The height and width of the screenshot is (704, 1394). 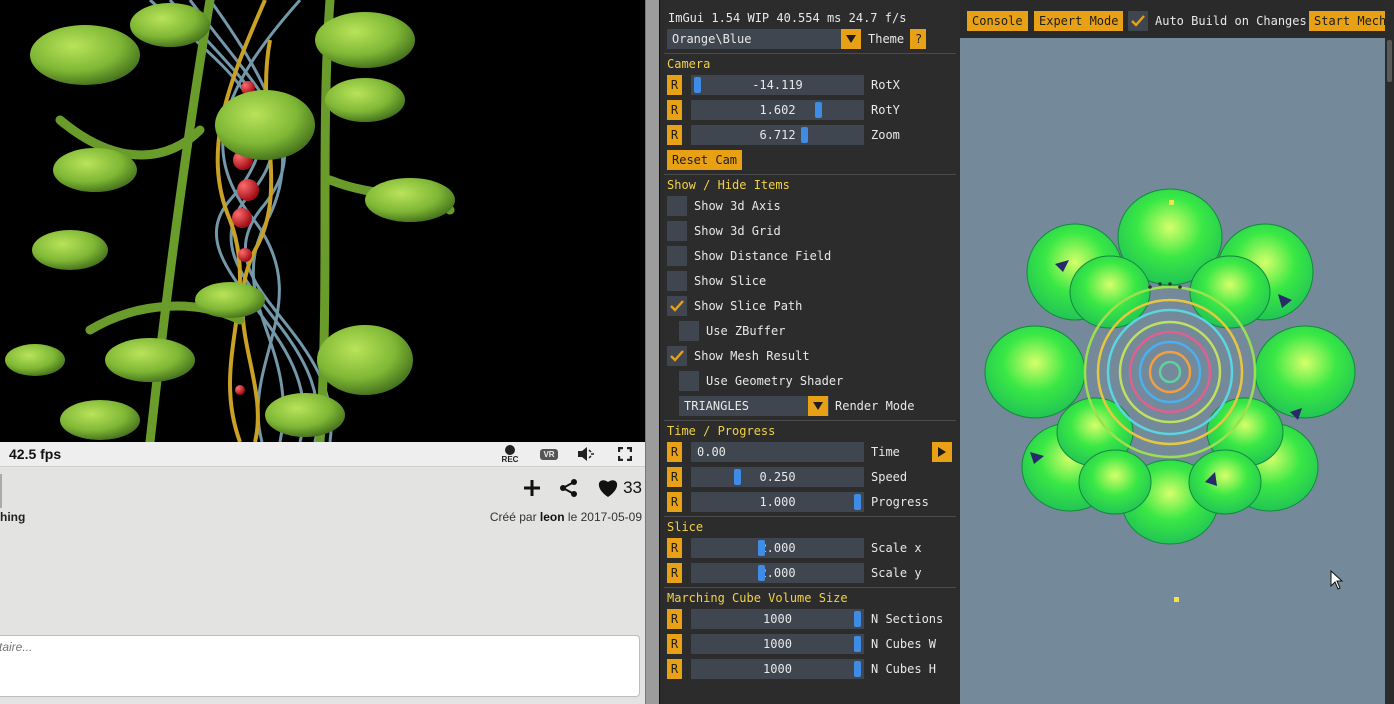 I want to click on rotx-reset-button: R, so click(x=674, y=85).